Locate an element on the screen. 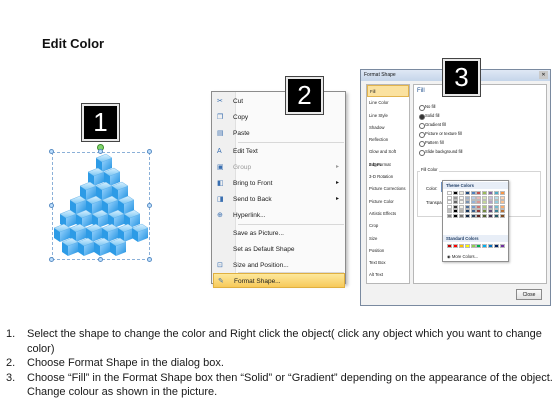  radio-picture-or-texture-fill: Picture or texture fill is located at coordinates (440, 134).